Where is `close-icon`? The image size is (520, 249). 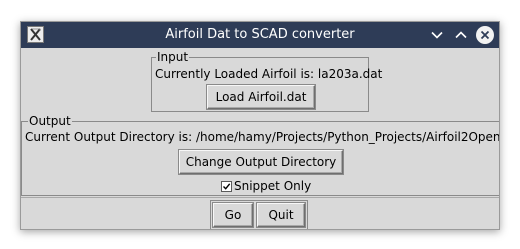 close-icon is located at coordinates (485, 35).